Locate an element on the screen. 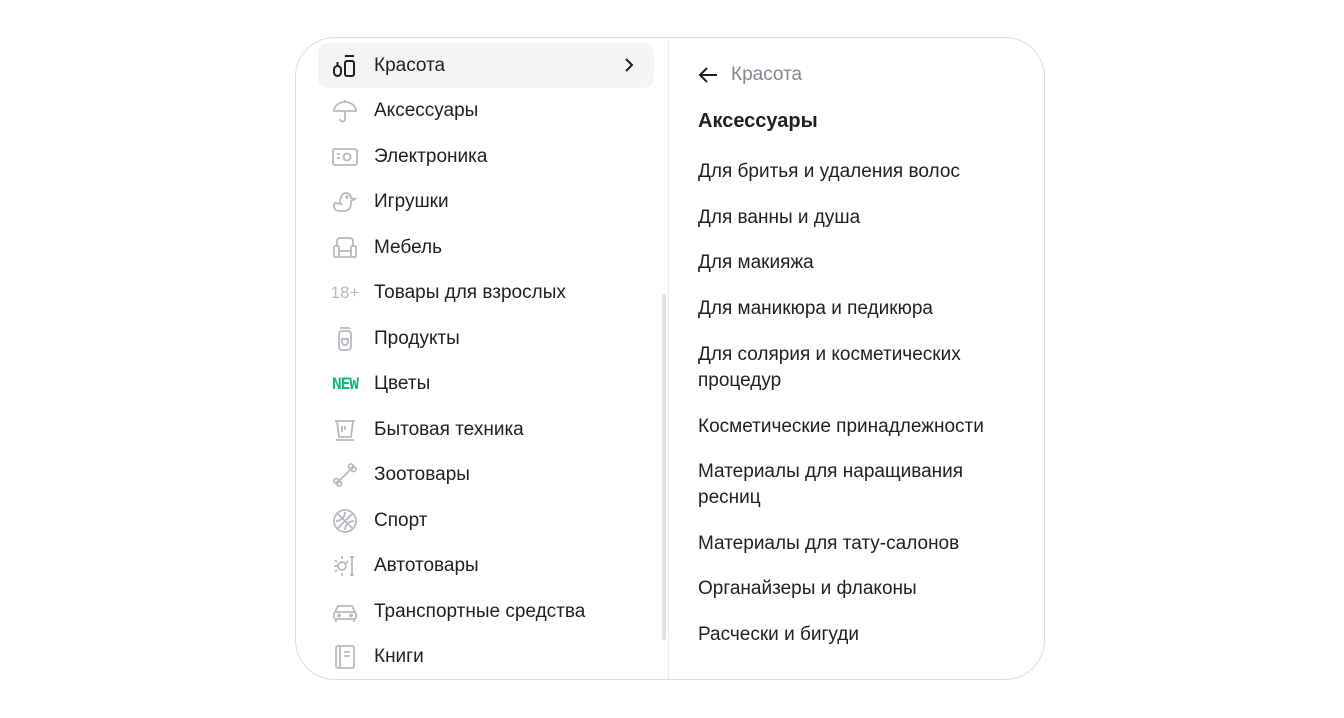 The width and height of the screenshot is (1344, 718). subcategory-link: Для ванны и душа is located at coordinates (858, 218).